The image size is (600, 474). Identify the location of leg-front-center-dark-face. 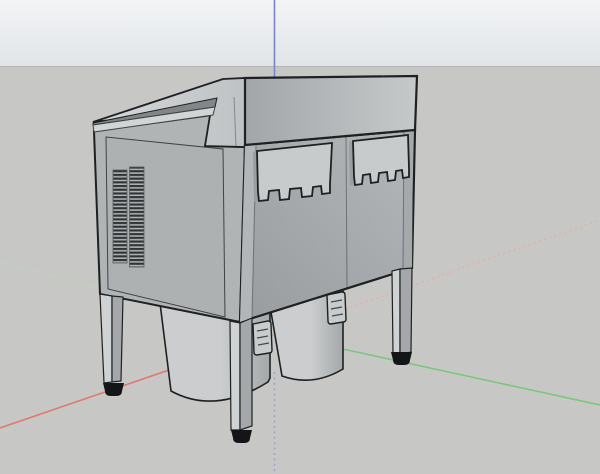
(246, 374).